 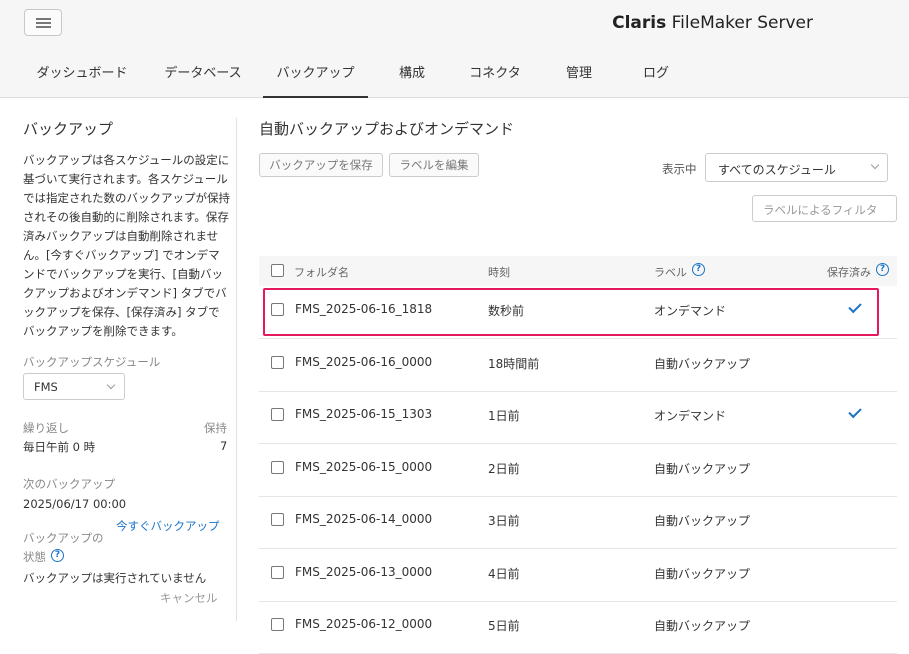 What do you see at coordinates (514, 363) in the screenshot?
I see `backup-time: 18時間前` at bounding box center [514, 363].